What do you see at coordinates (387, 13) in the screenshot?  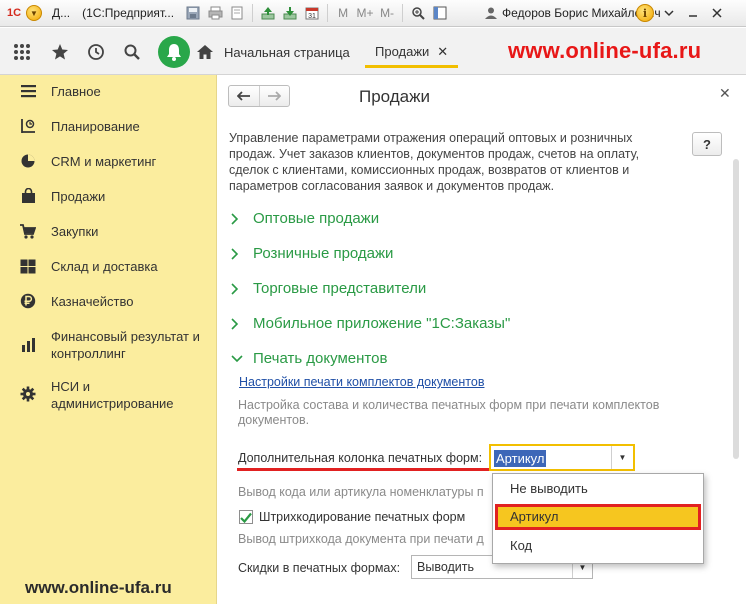 I see `m-minus-icon: M-` at bounding box center [387, 13].